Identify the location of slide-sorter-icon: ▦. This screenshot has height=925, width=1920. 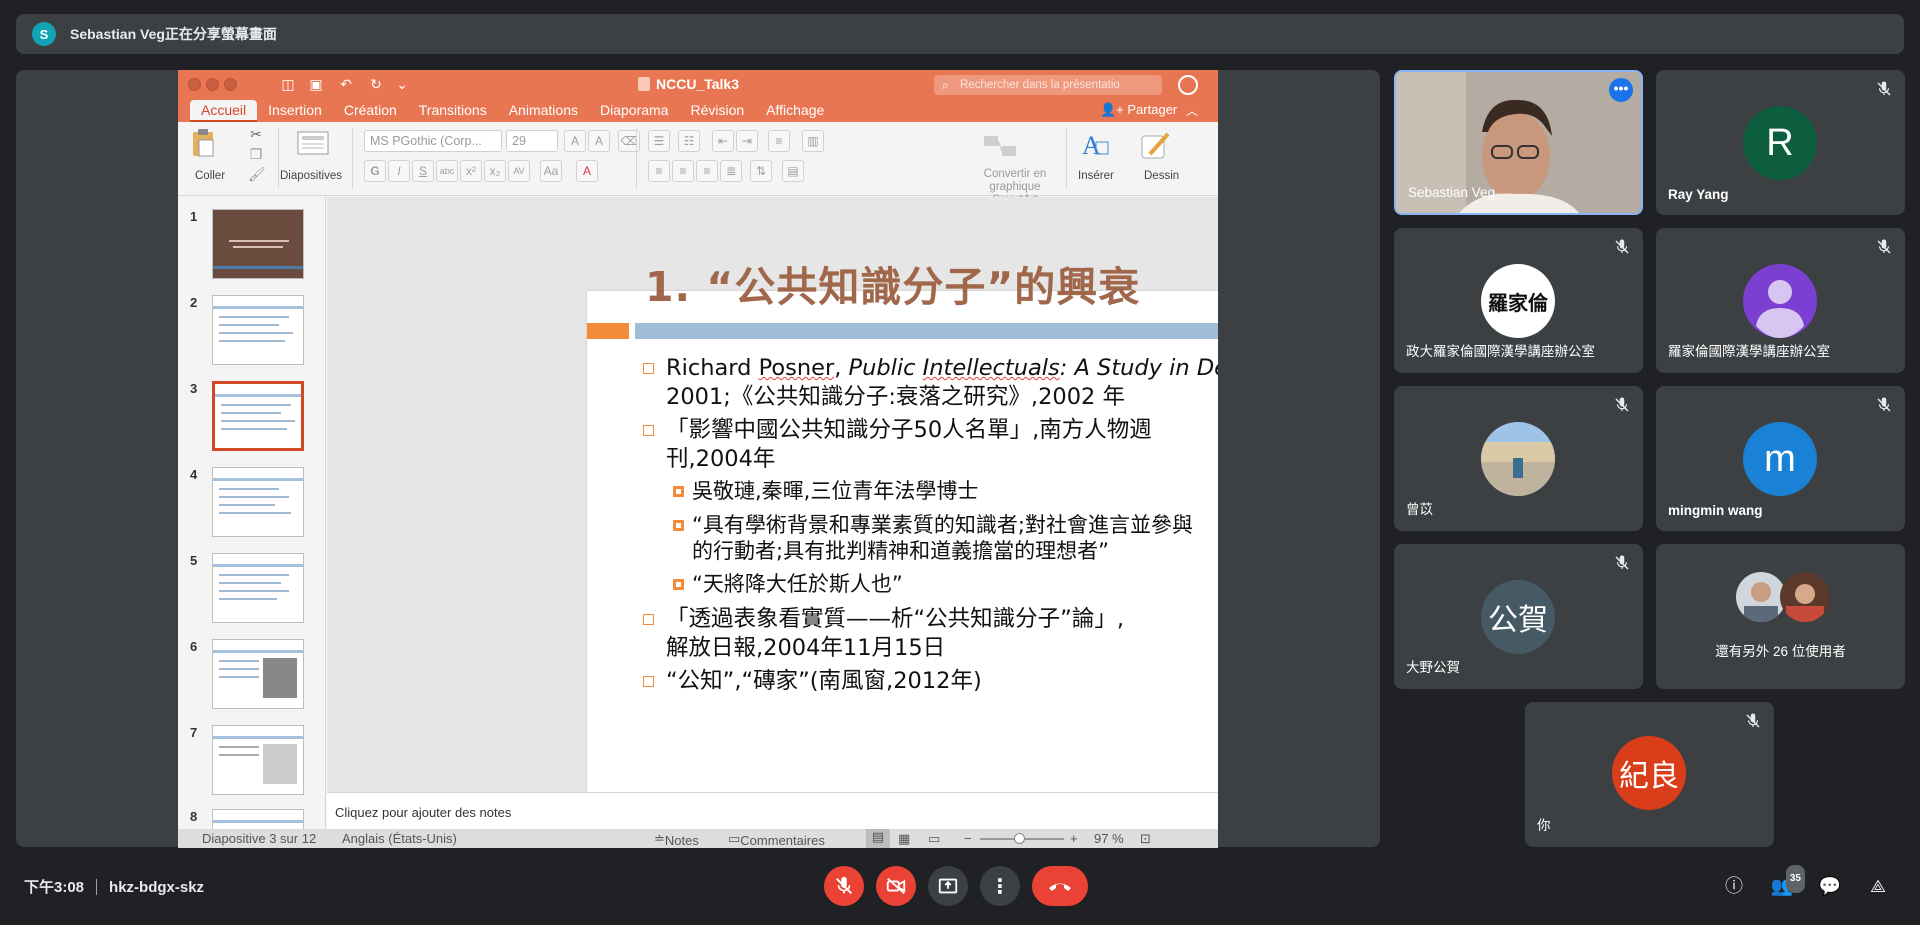
(904, 839).